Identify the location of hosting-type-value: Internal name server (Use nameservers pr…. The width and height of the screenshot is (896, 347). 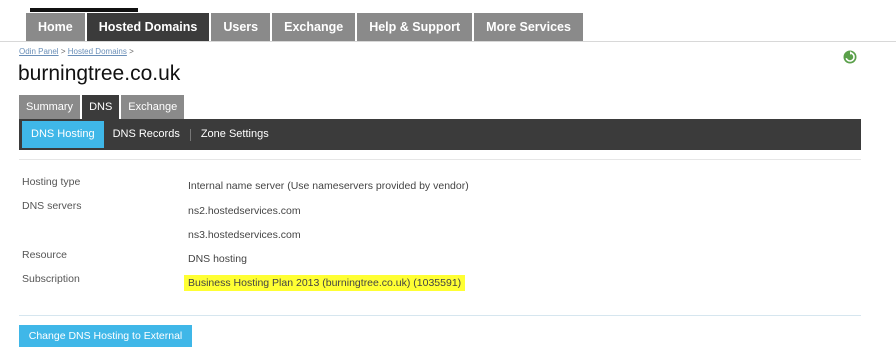
(328, 186).